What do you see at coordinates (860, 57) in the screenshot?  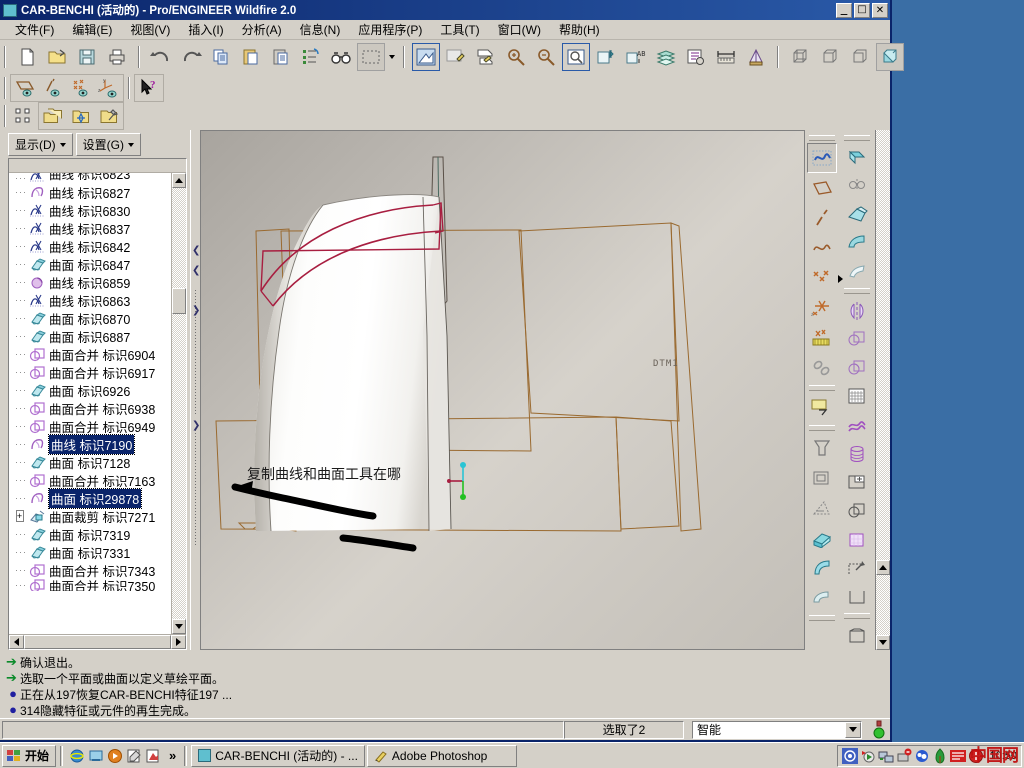 I see `display-no-hidden-button` at bounding box center [860, 57].